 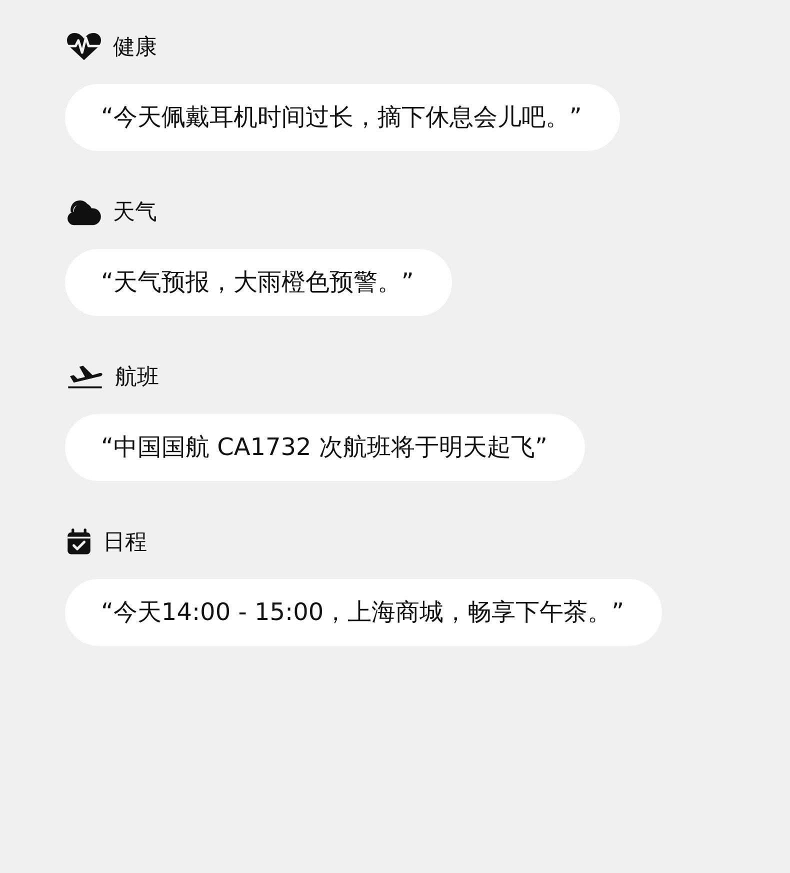 I want to click on section-title: 航班, so click(x=137, y=378).